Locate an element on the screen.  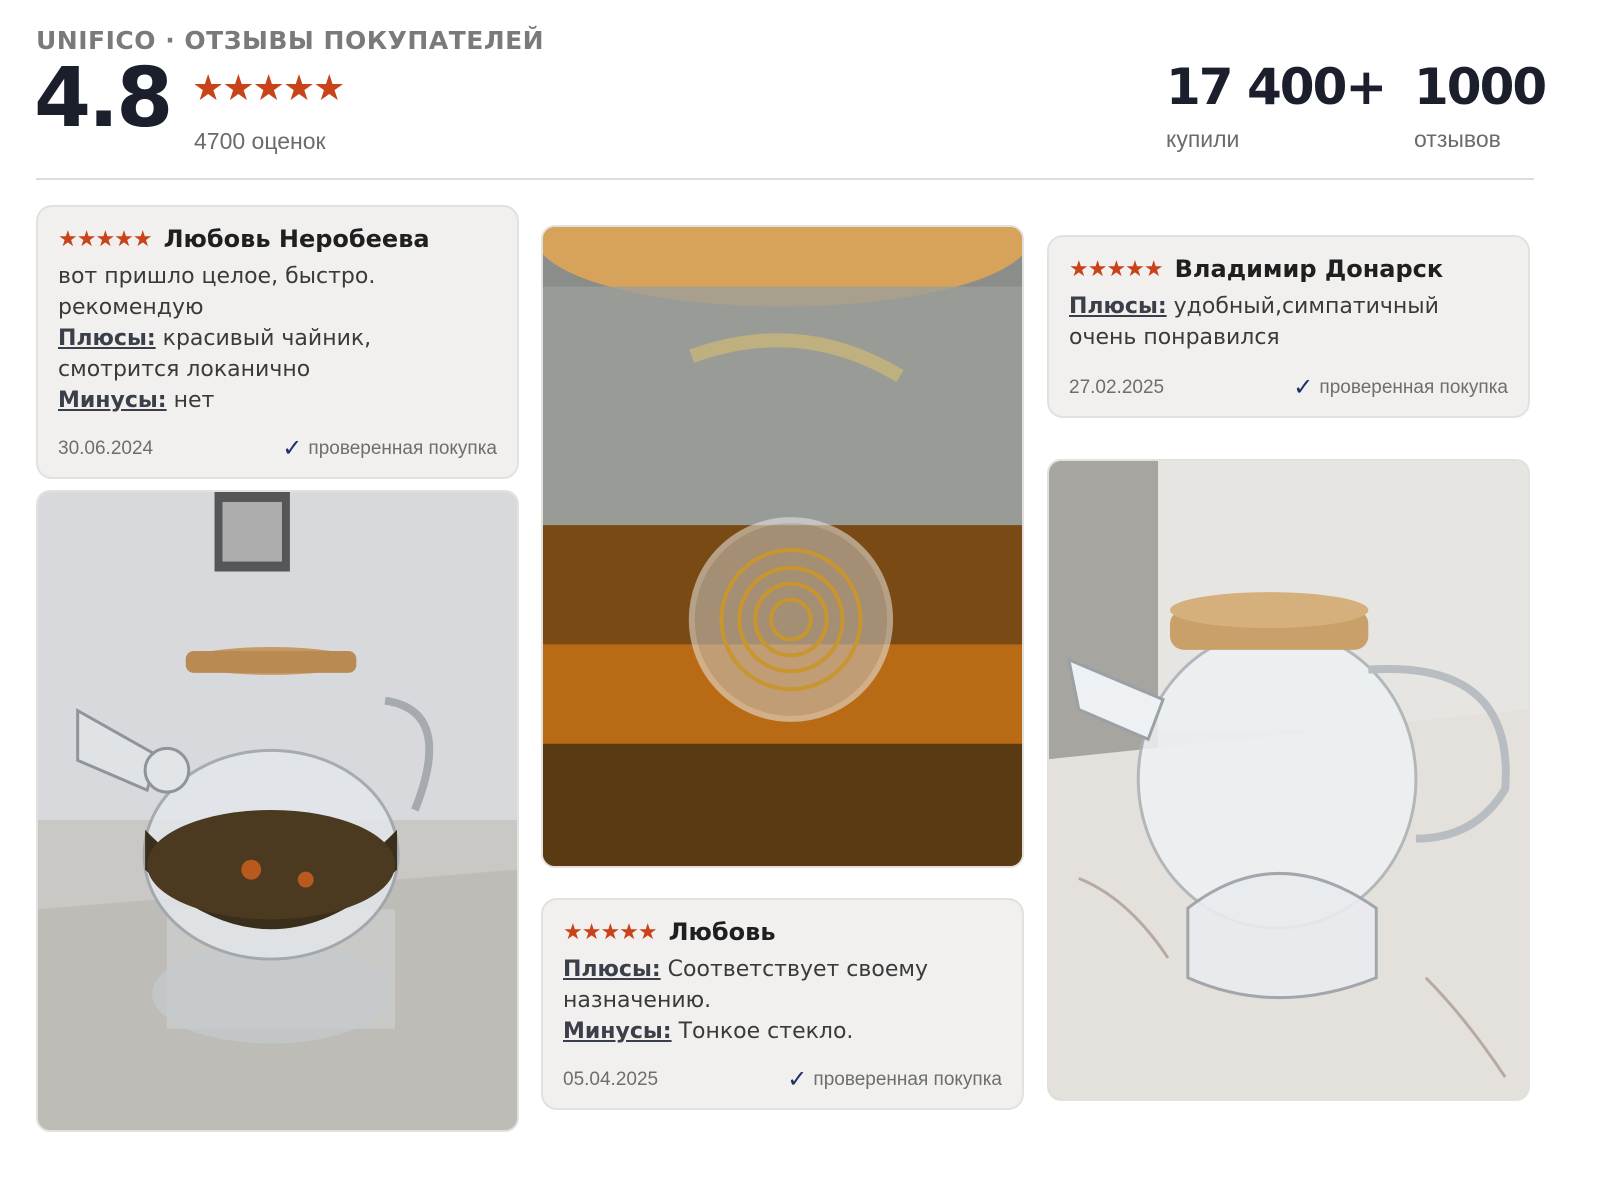
review-date: 05.04.2025 is located at coordinates (611, 1079).